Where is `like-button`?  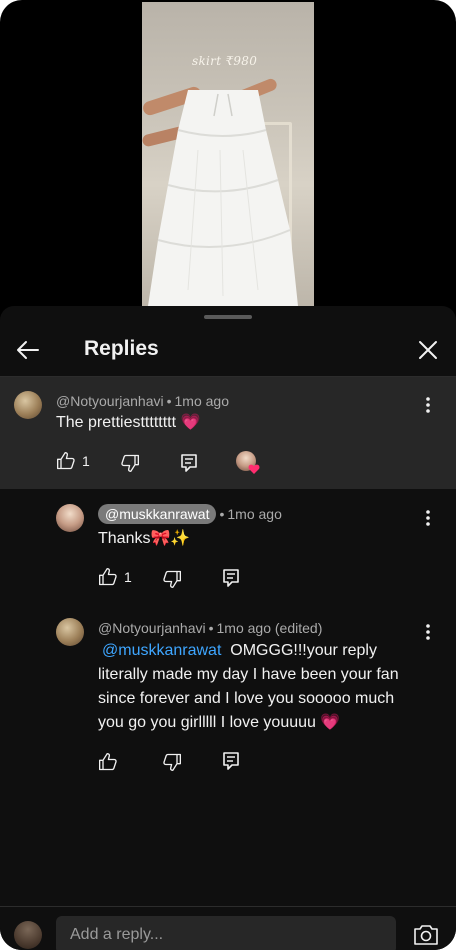 like-button is located at coordinates (108, 762).